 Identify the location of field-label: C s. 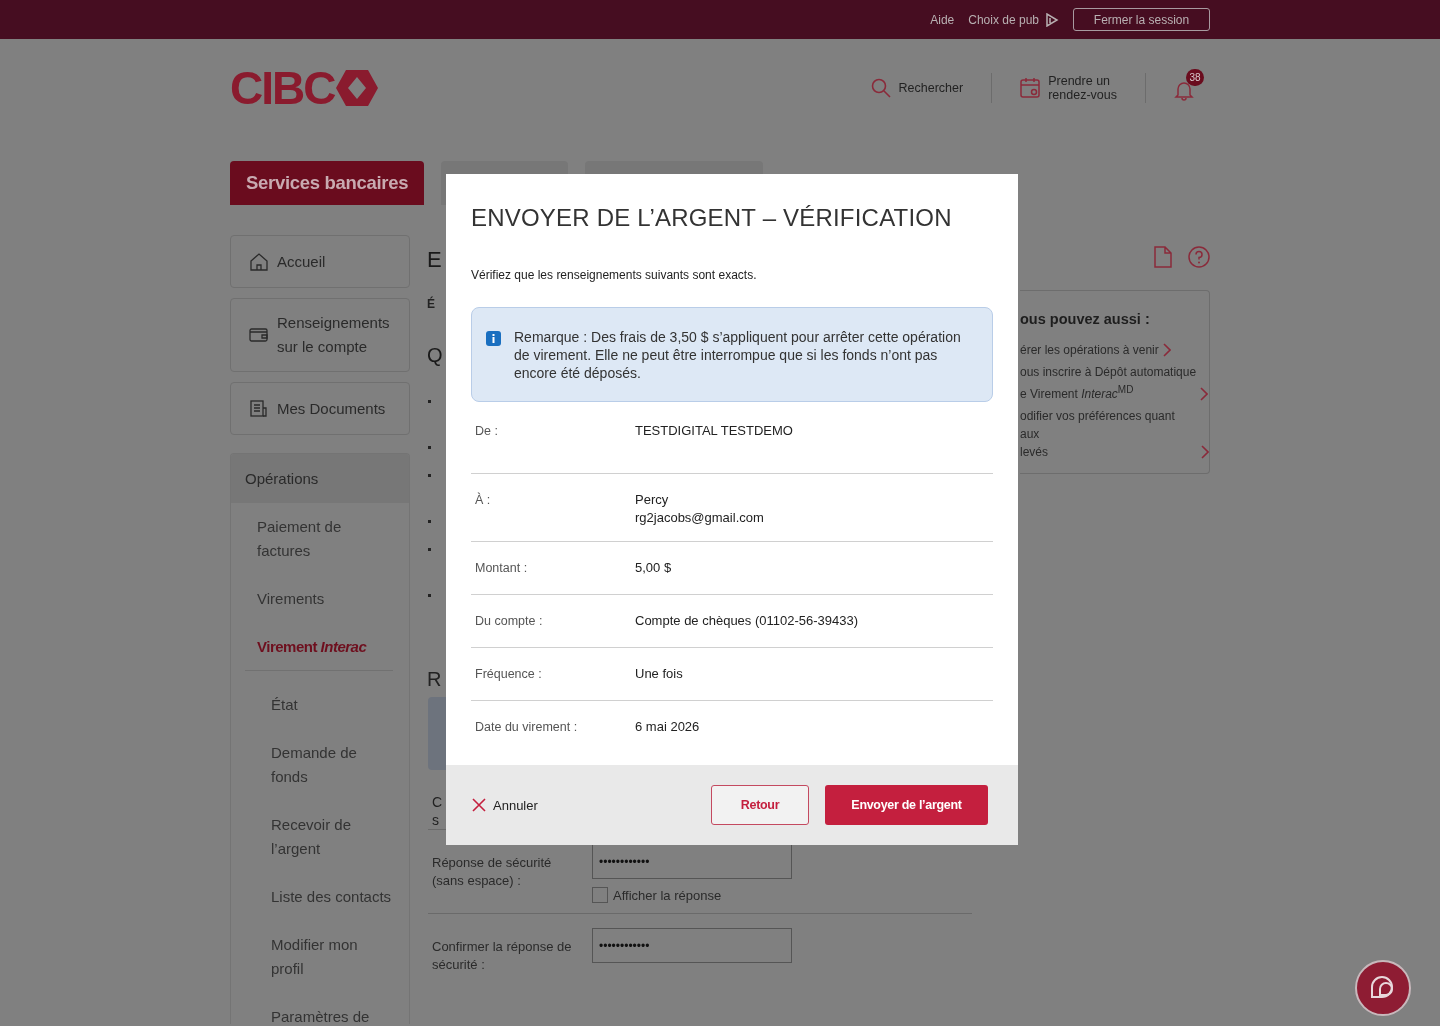
(437, 811).